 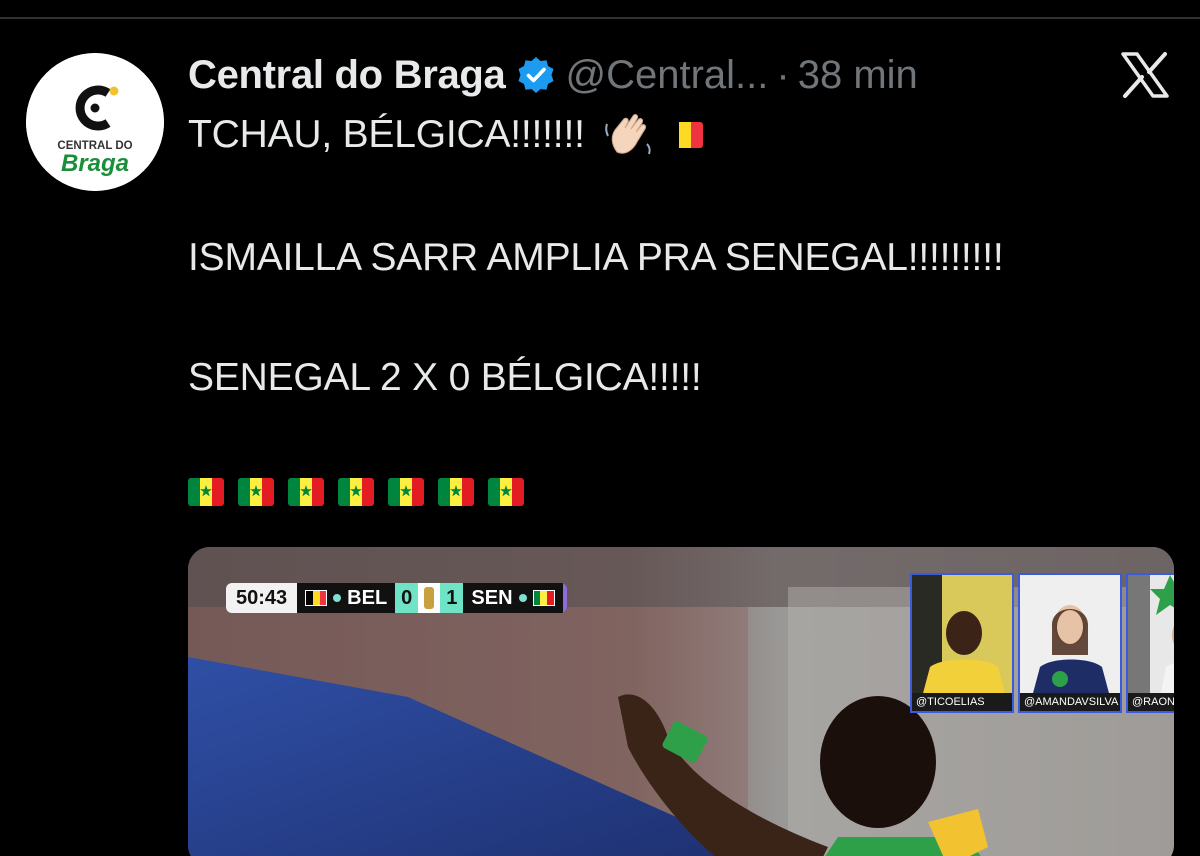 What do you see at coordinates (367, 597) in the screenshot?
I see `team-left-code: BEL` at bounding box center [367, 597].